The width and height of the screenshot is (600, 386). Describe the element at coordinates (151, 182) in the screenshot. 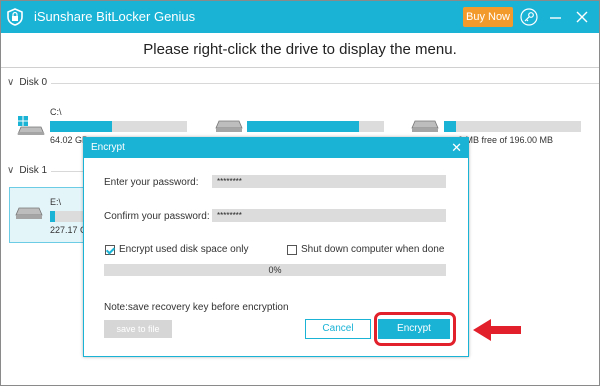

I see `password-label: Enter your password:` at that location.